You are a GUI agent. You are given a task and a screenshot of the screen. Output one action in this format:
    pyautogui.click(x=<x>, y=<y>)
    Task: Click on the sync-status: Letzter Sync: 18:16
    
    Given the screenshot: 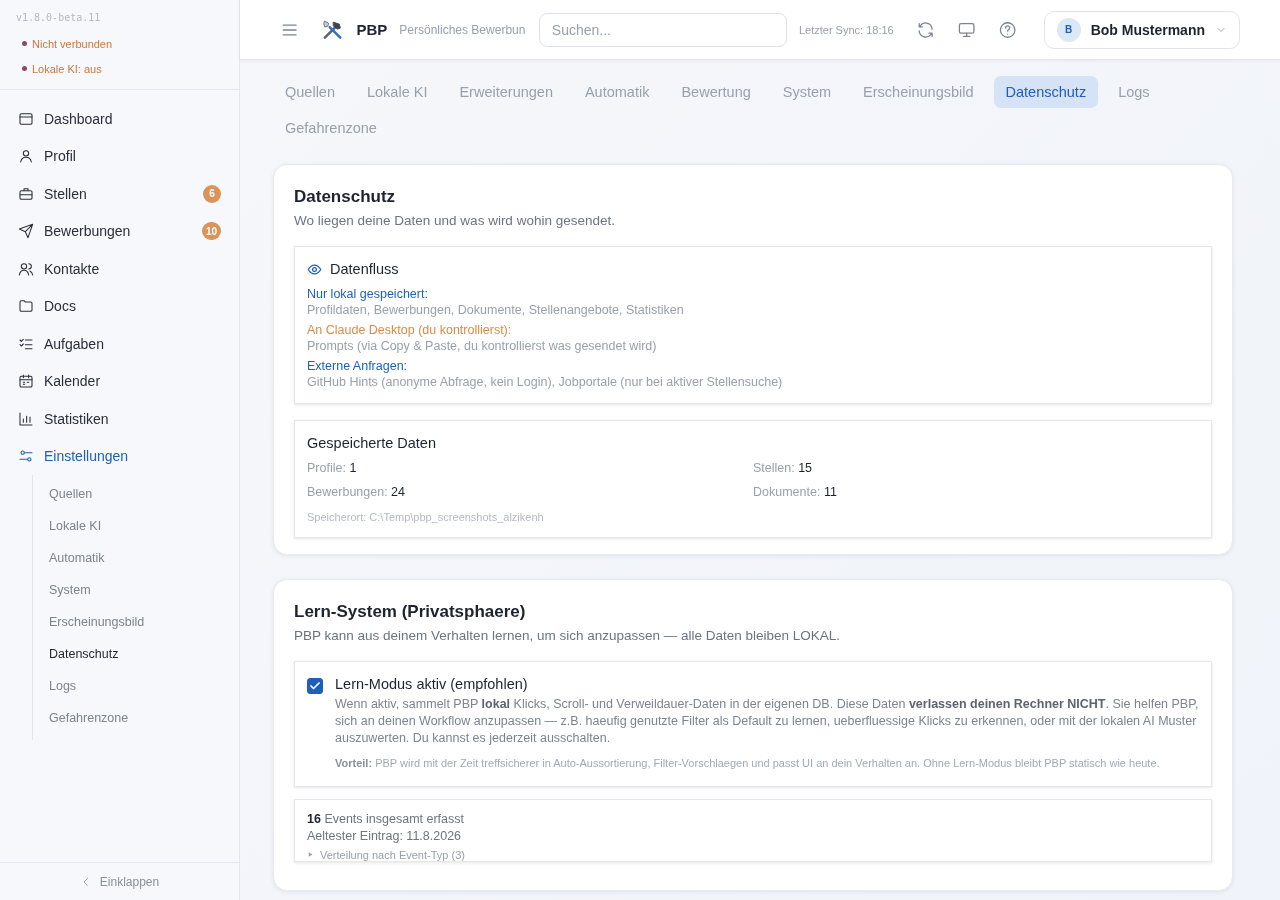 What is the action you would take?
    pyautogui.click(x=846, y=29)
    